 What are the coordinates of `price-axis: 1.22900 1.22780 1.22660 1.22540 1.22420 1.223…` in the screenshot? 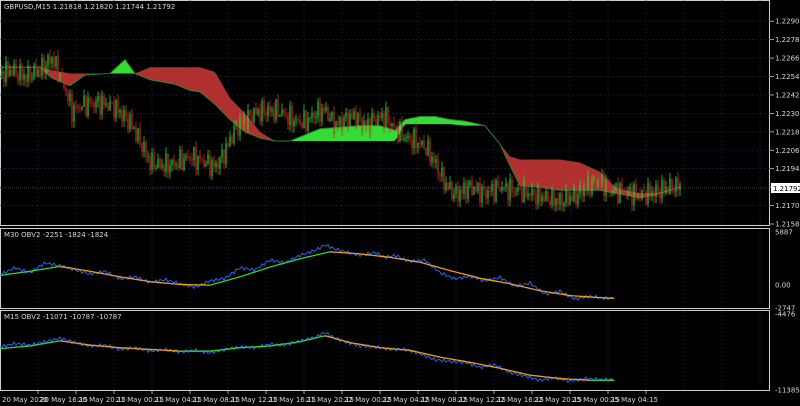 It's located at (785, 123).